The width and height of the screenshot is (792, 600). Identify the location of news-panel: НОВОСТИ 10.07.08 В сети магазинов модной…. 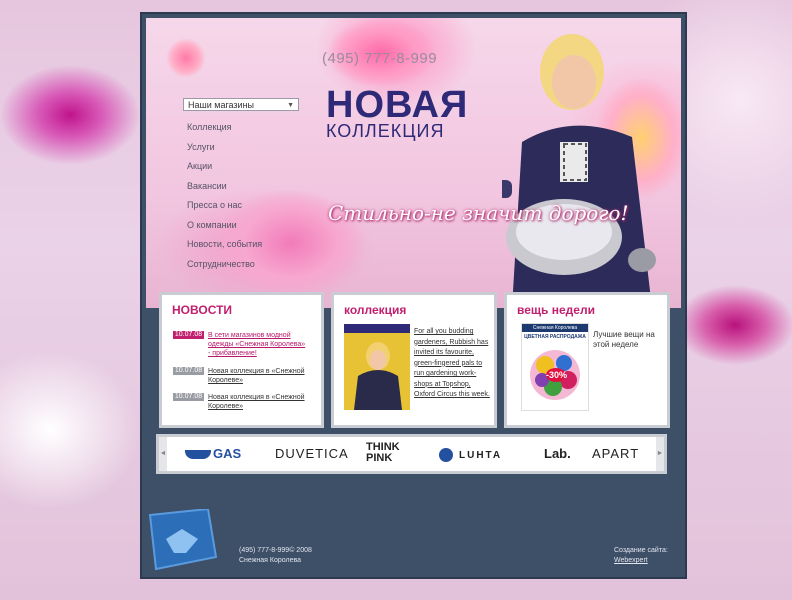
(241, 360).